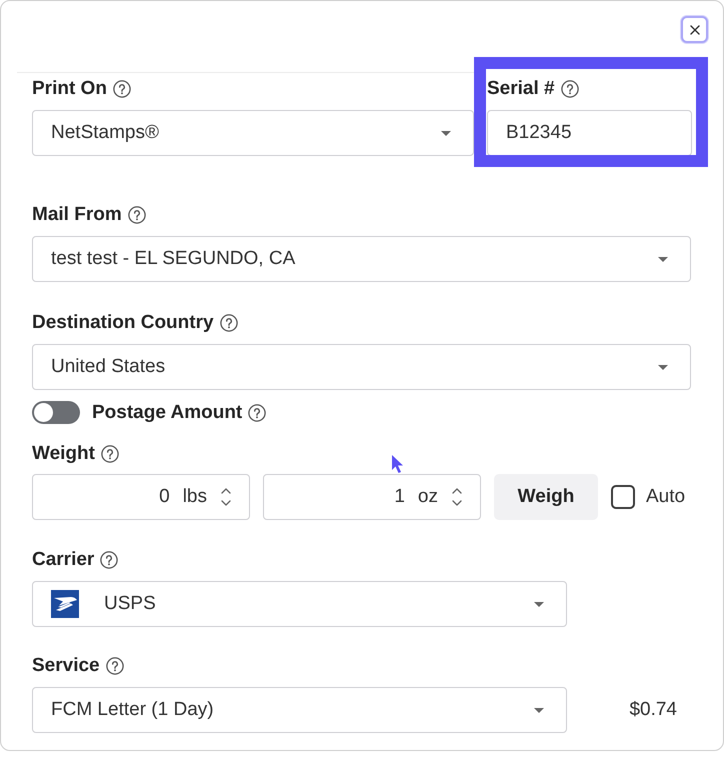  I want to click on checkbox-label: Auto, so click(666, 497).